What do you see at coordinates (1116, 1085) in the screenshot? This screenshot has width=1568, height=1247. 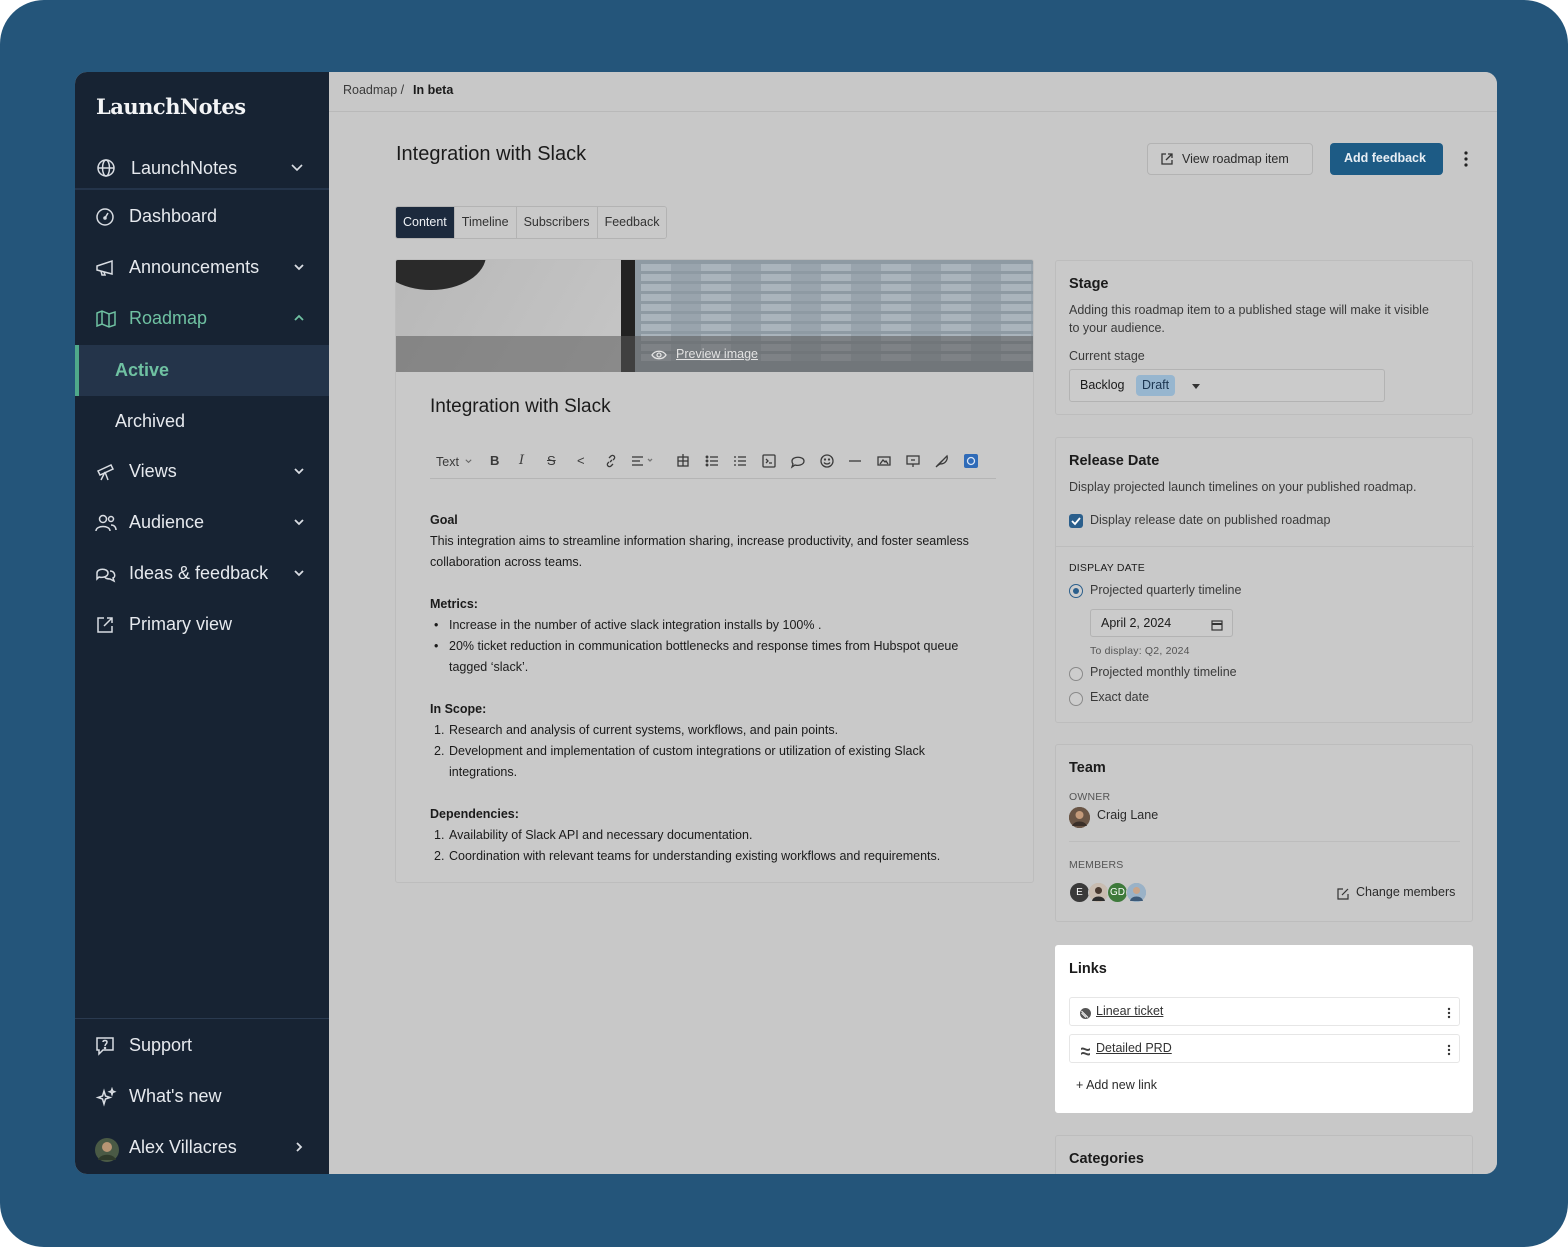 I see `add-link-button: + Add new link` at bounding box center [1116, 1085].